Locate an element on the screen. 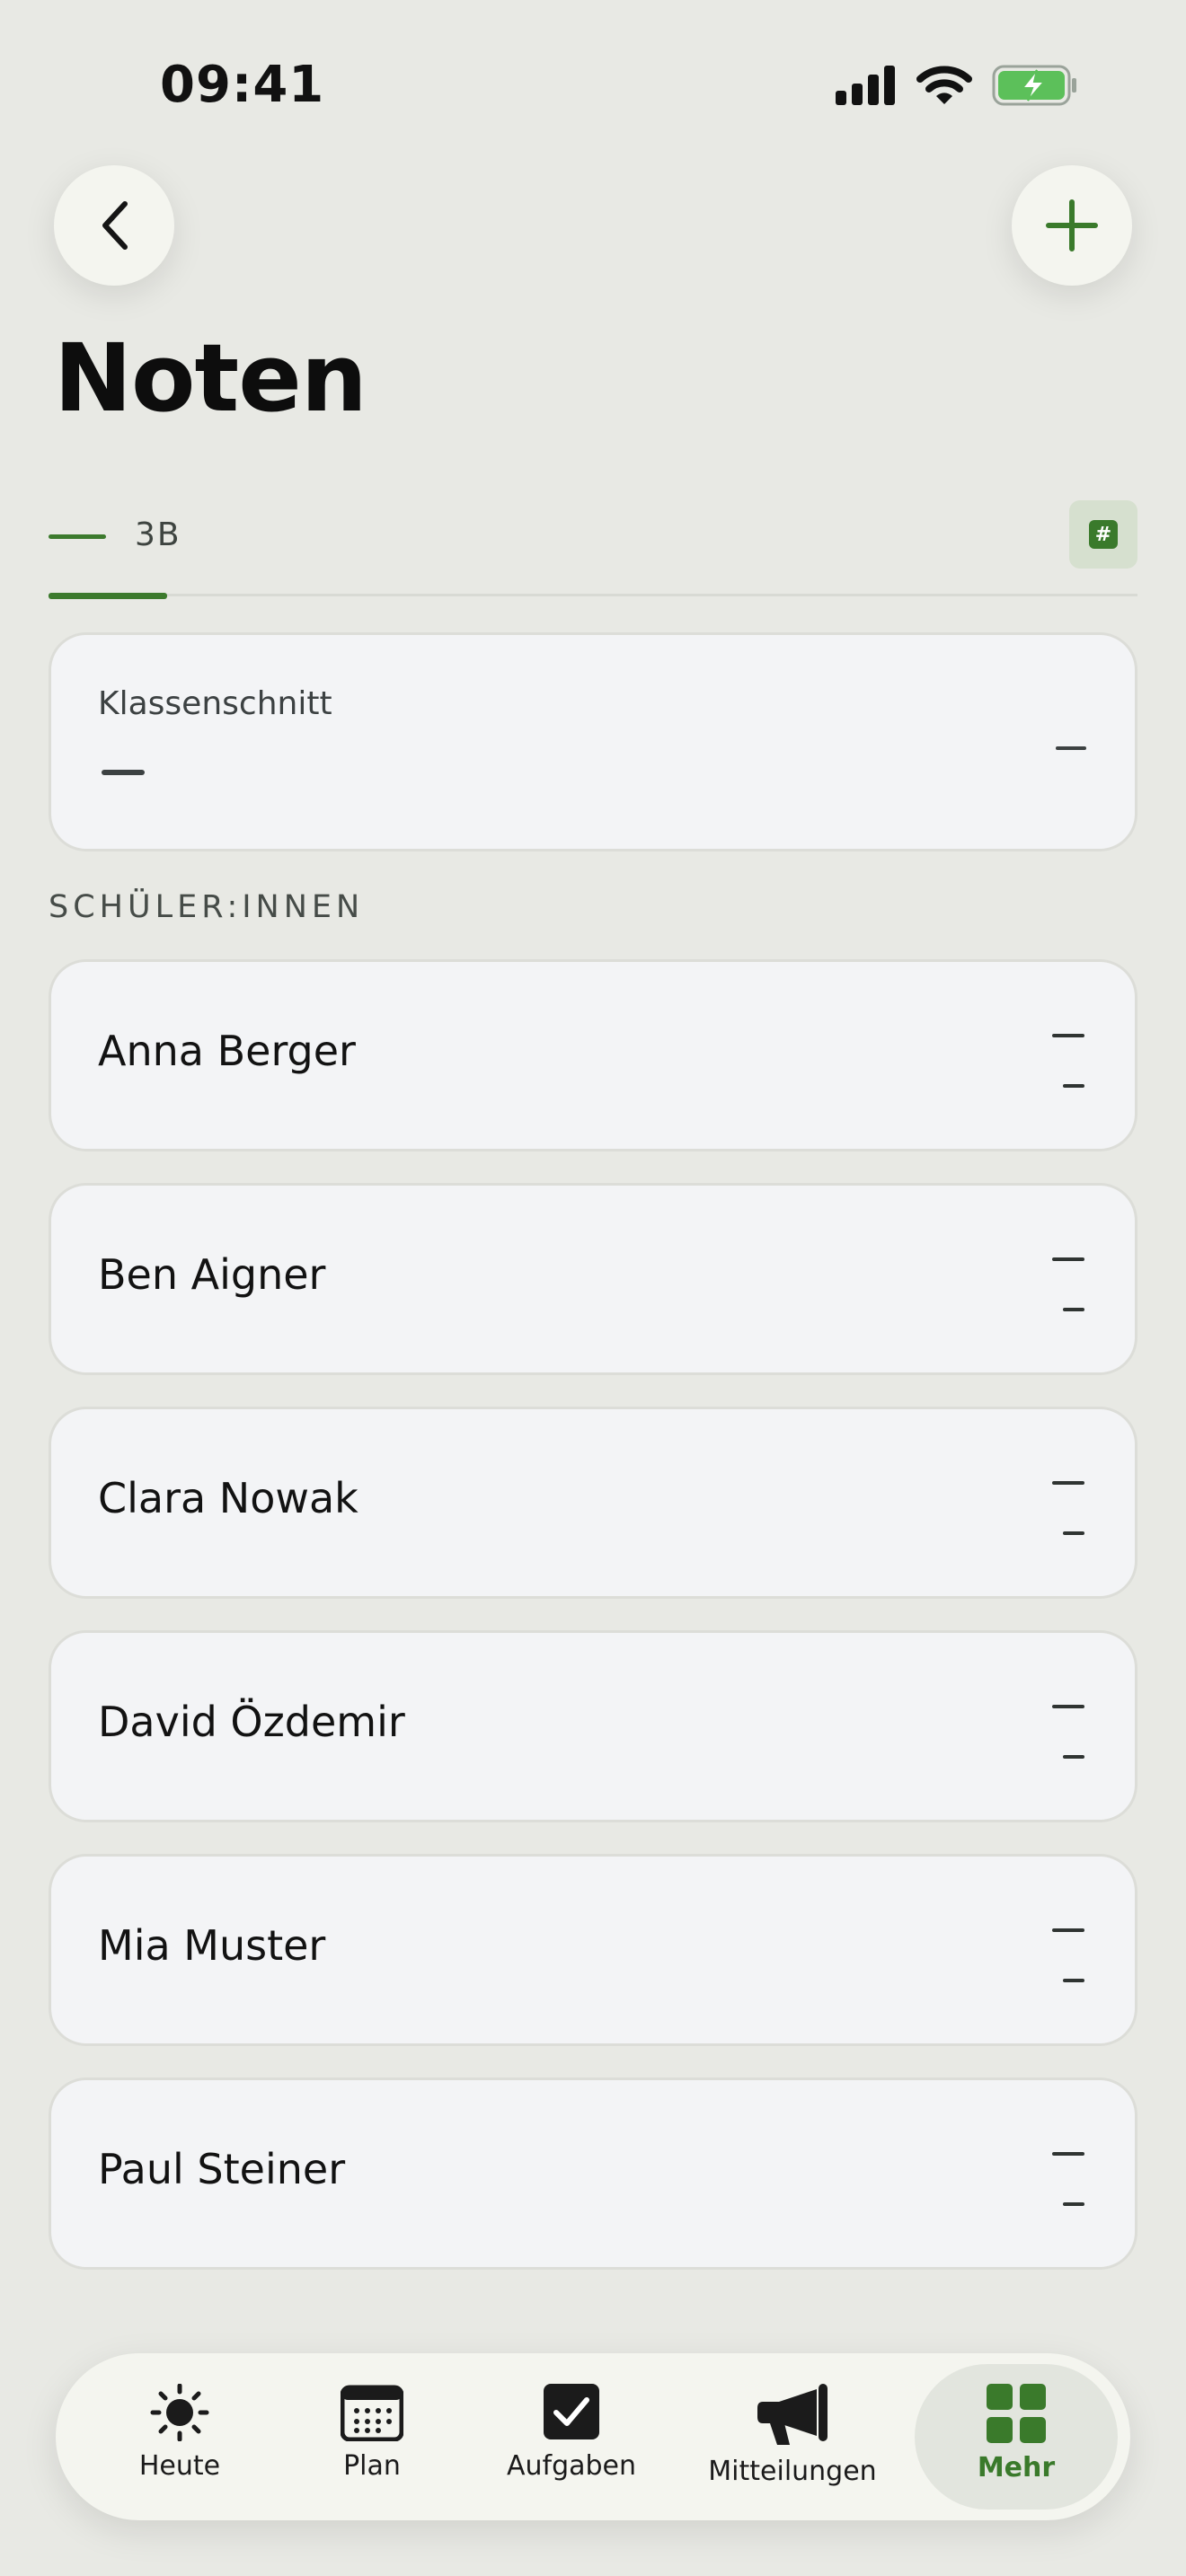  students-section-label: SCHÜLER:INNEN is located at coordinates (207, 907).